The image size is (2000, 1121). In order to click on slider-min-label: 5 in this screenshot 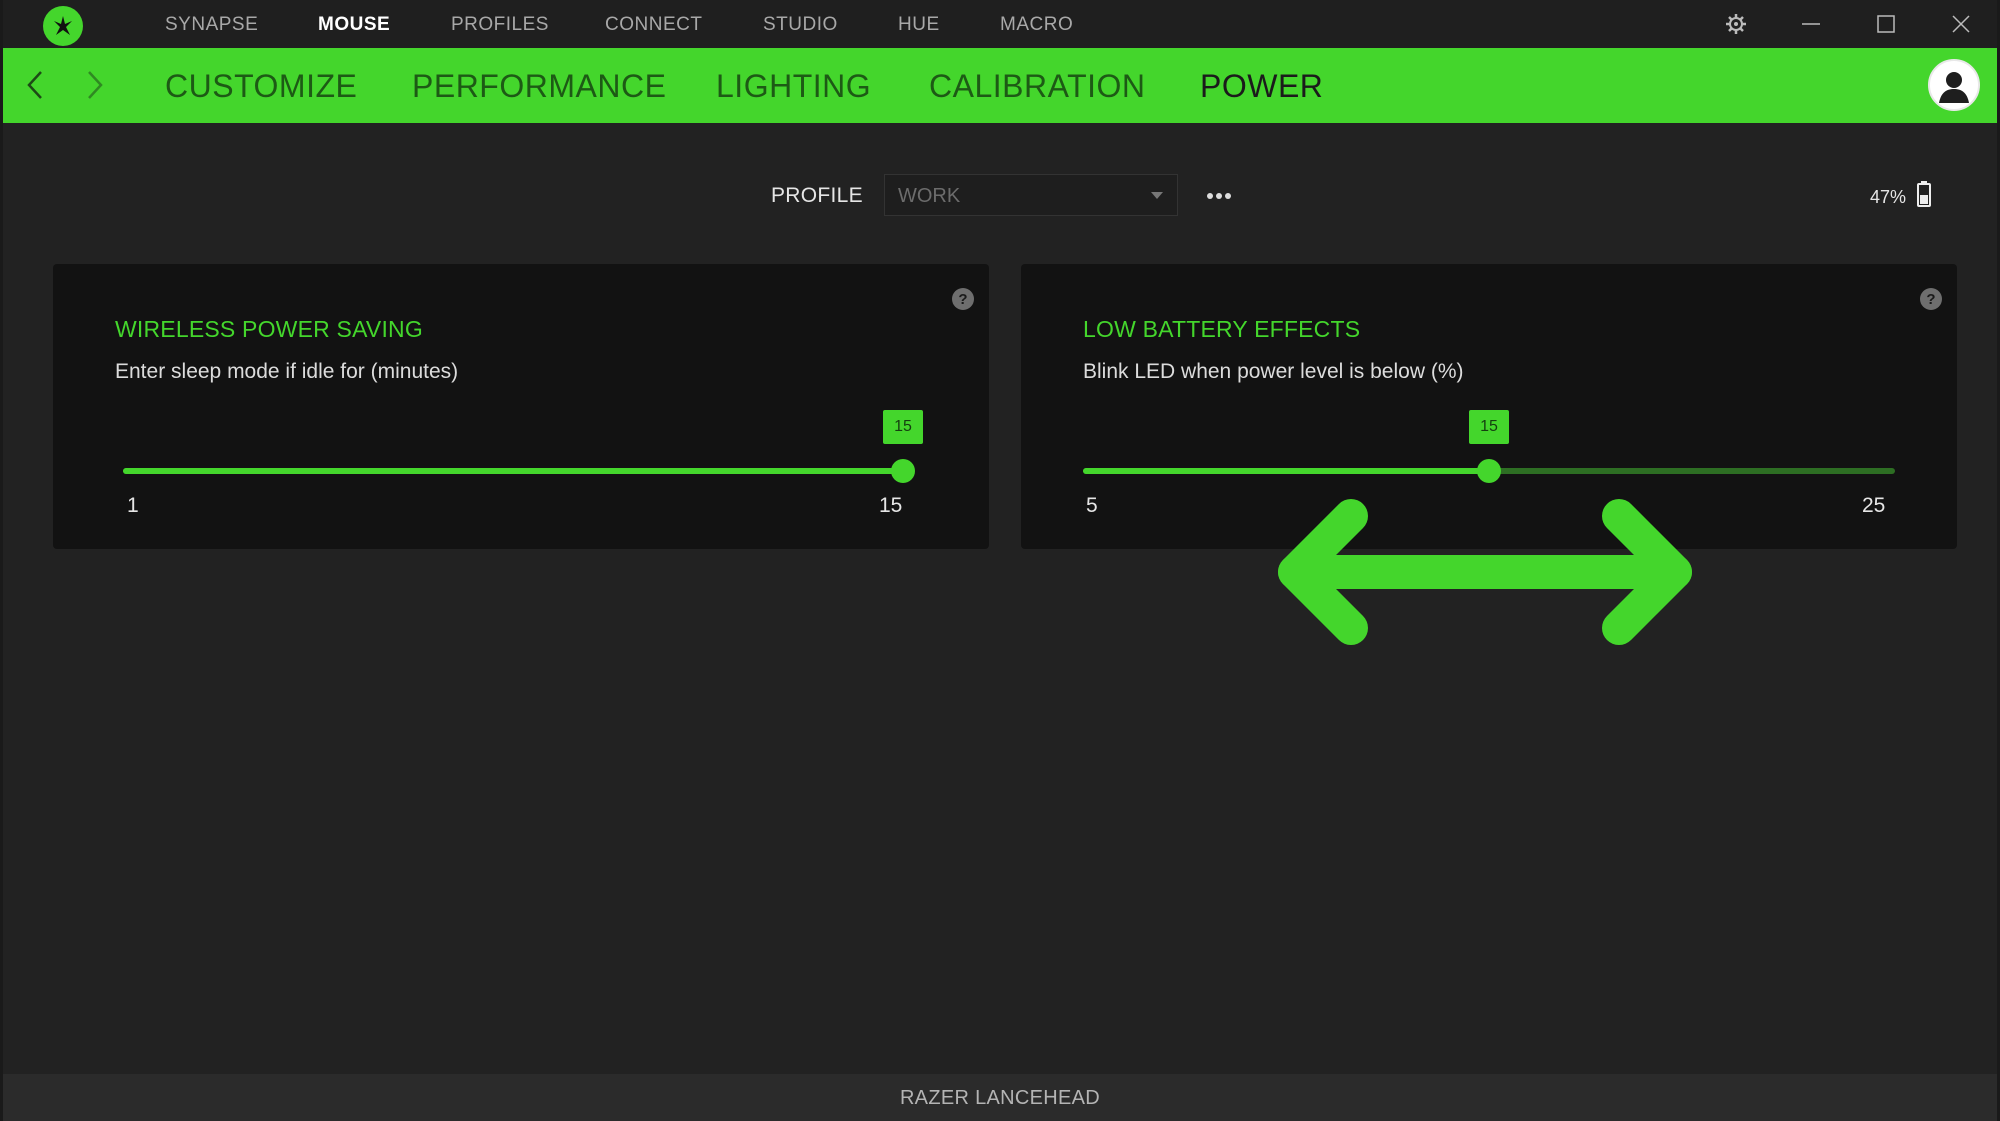, I will do `click(1092, 505)`.